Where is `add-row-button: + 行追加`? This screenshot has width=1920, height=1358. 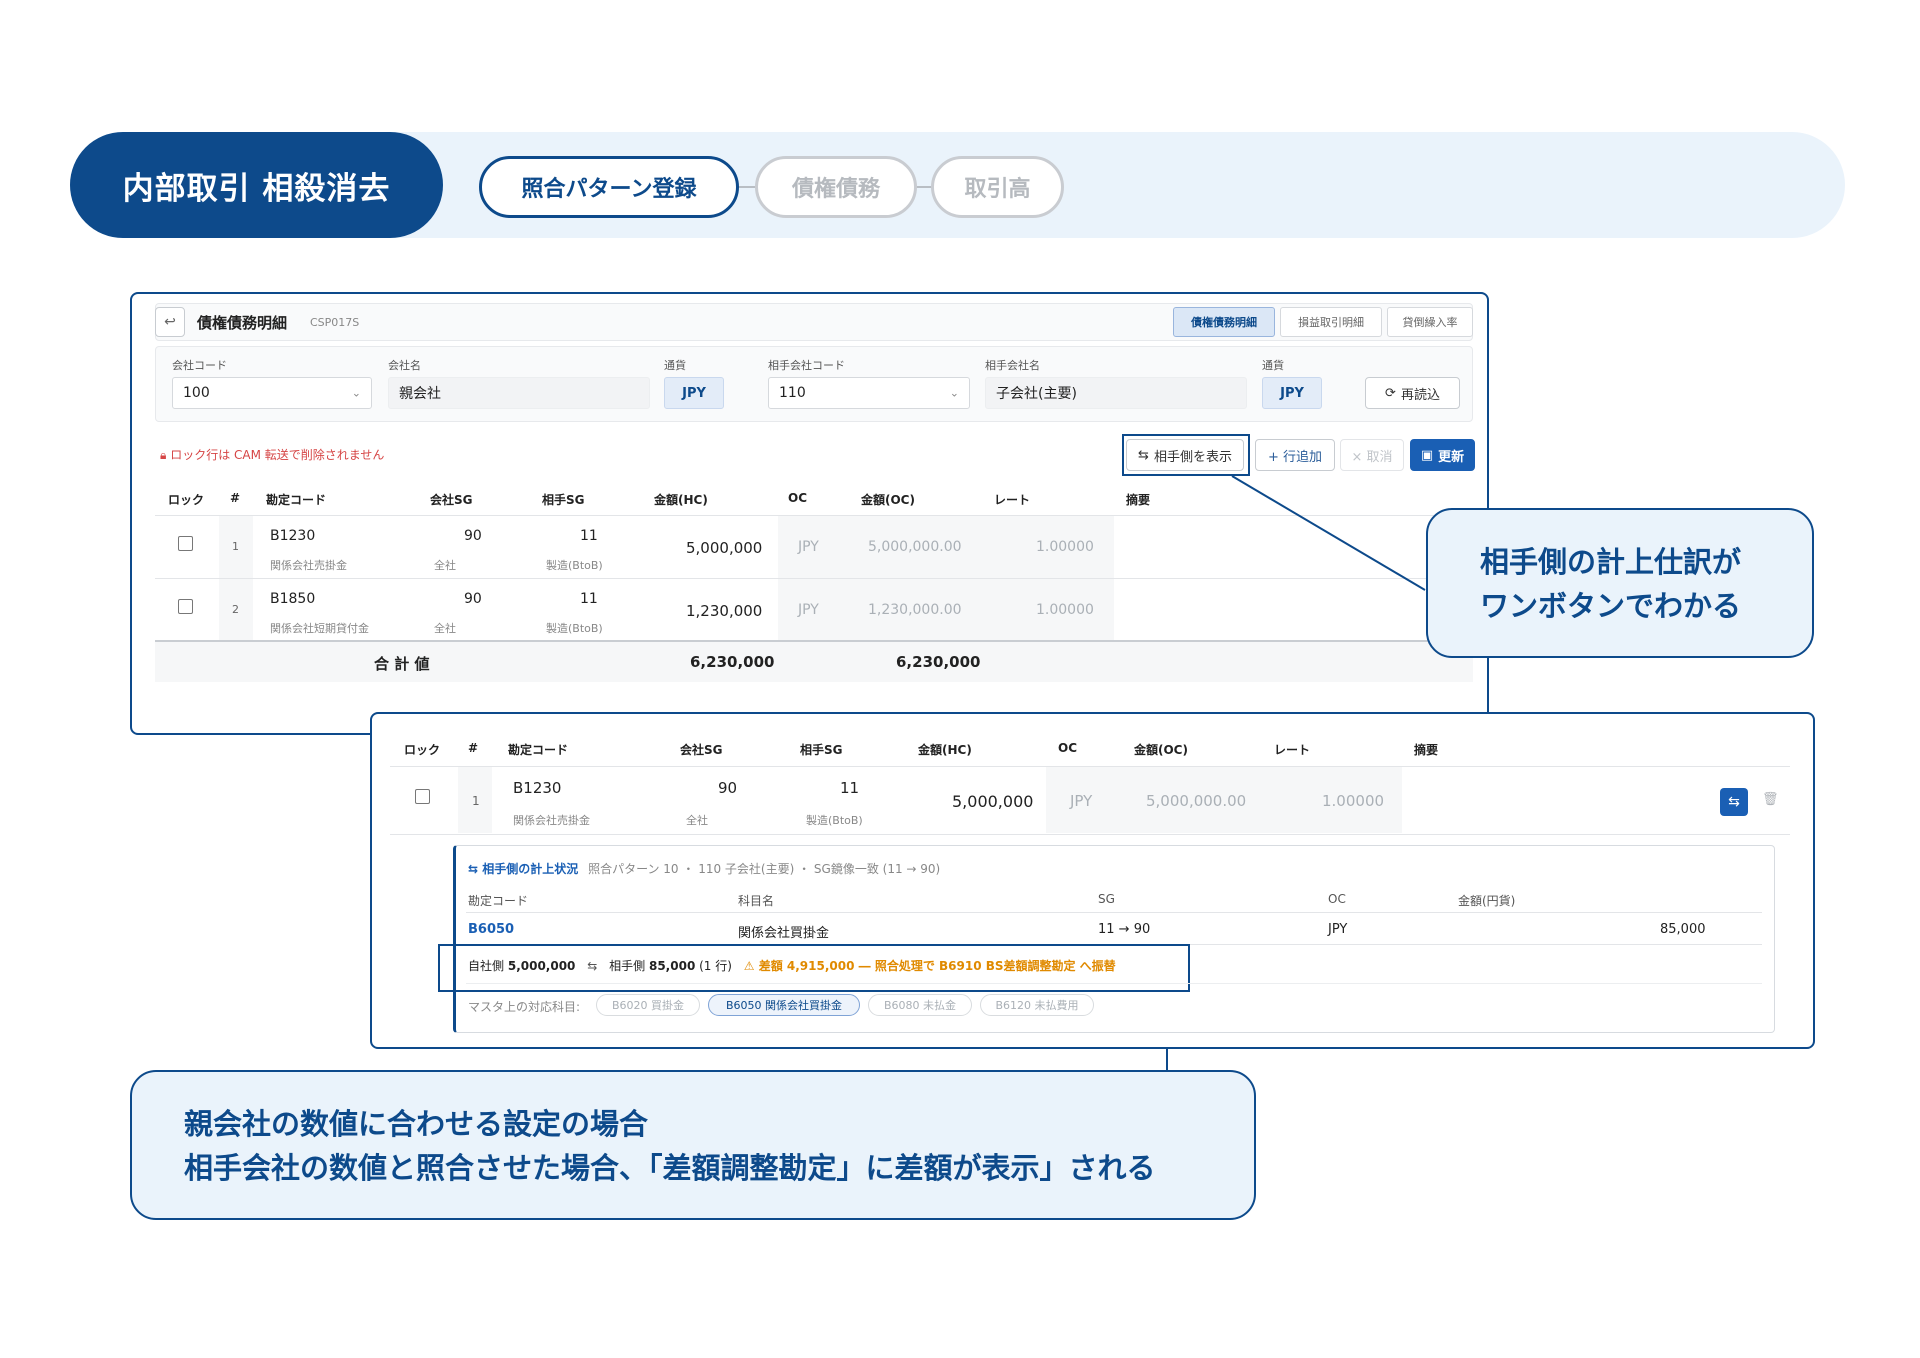 add-row-button: + 行追加 is located at coordinates (1295, 455).